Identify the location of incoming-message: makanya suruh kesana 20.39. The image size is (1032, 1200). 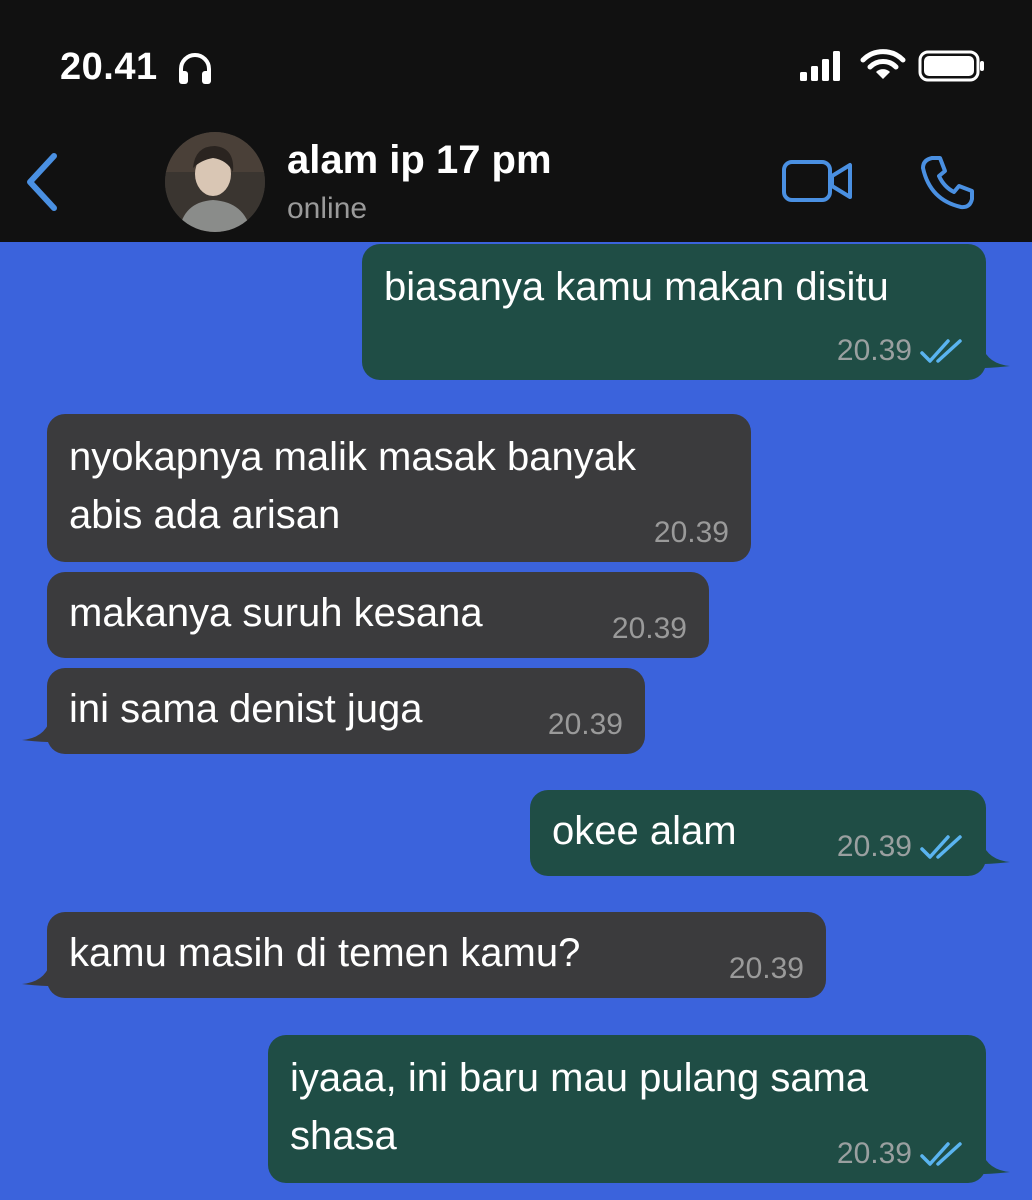
(378, 615).